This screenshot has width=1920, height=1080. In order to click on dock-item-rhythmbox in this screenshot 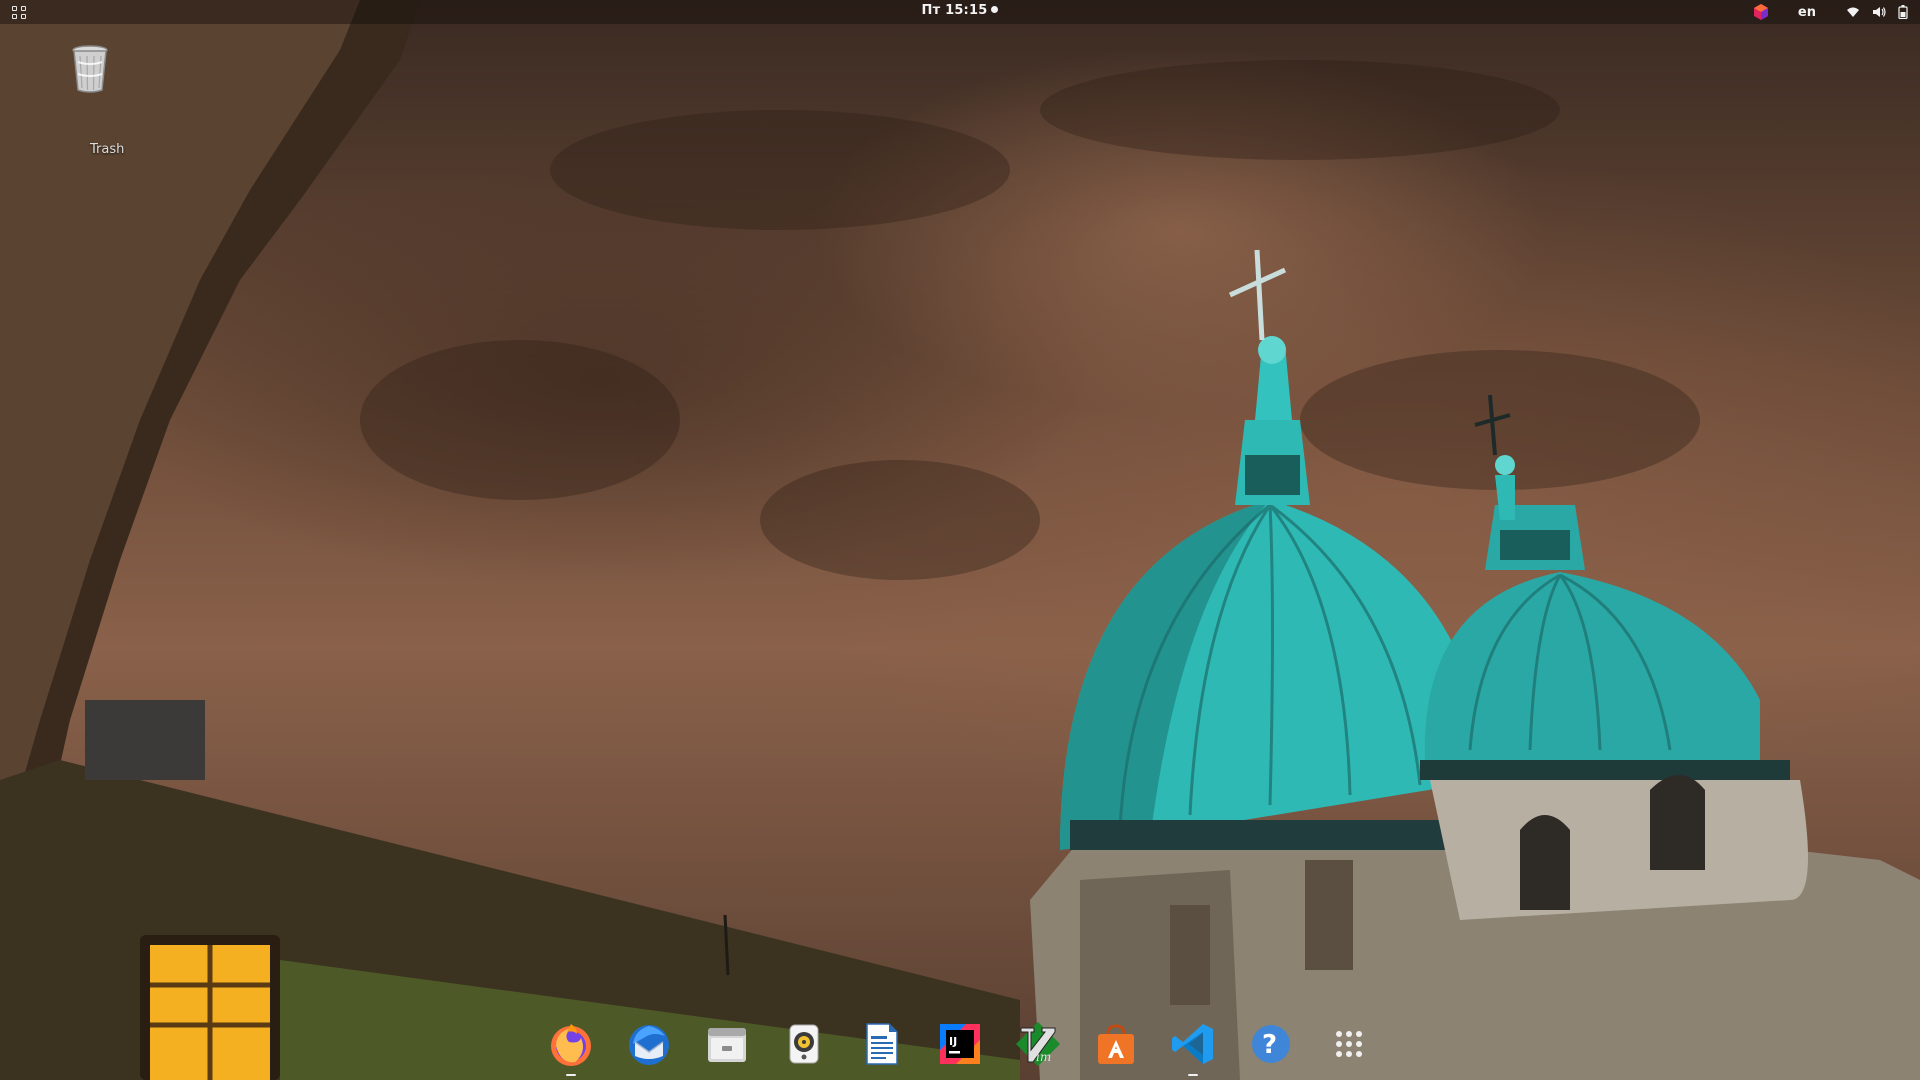, I will do `click(804, 1048)`.